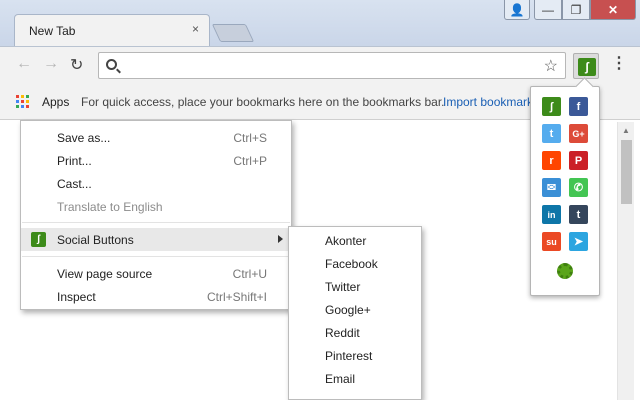 This screenshot has height=400, width=640. I want to click on apps-grid-icon, so click(22, 101).